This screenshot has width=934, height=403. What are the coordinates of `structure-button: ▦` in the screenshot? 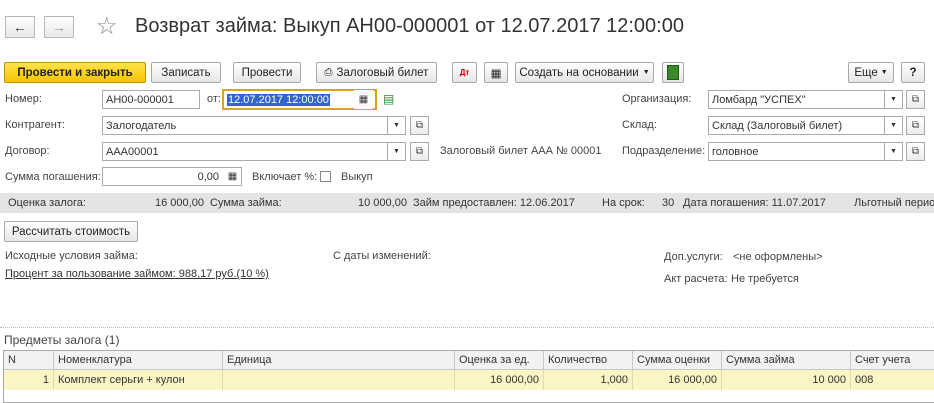 It's located at (496, 72).